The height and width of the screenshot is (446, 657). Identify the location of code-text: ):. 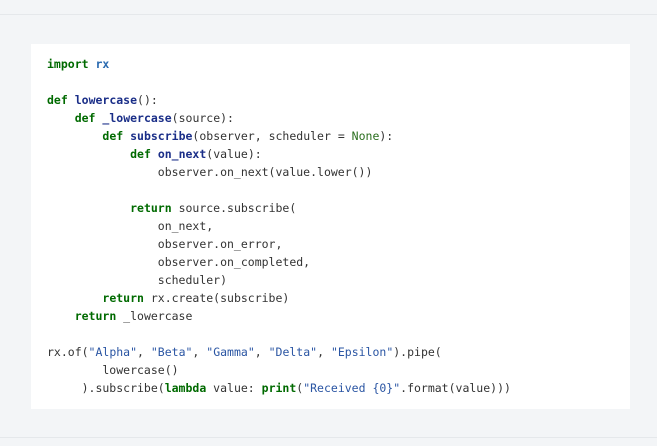
(386, 136).